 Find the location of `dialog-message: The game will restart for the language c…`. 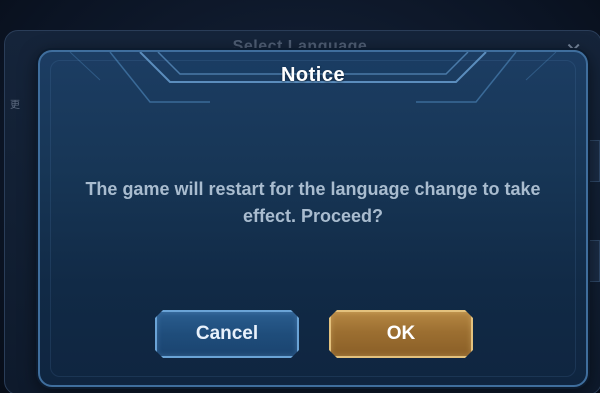

dialog-message: The game will restart for the language c… is located at coordinates (313, 202).